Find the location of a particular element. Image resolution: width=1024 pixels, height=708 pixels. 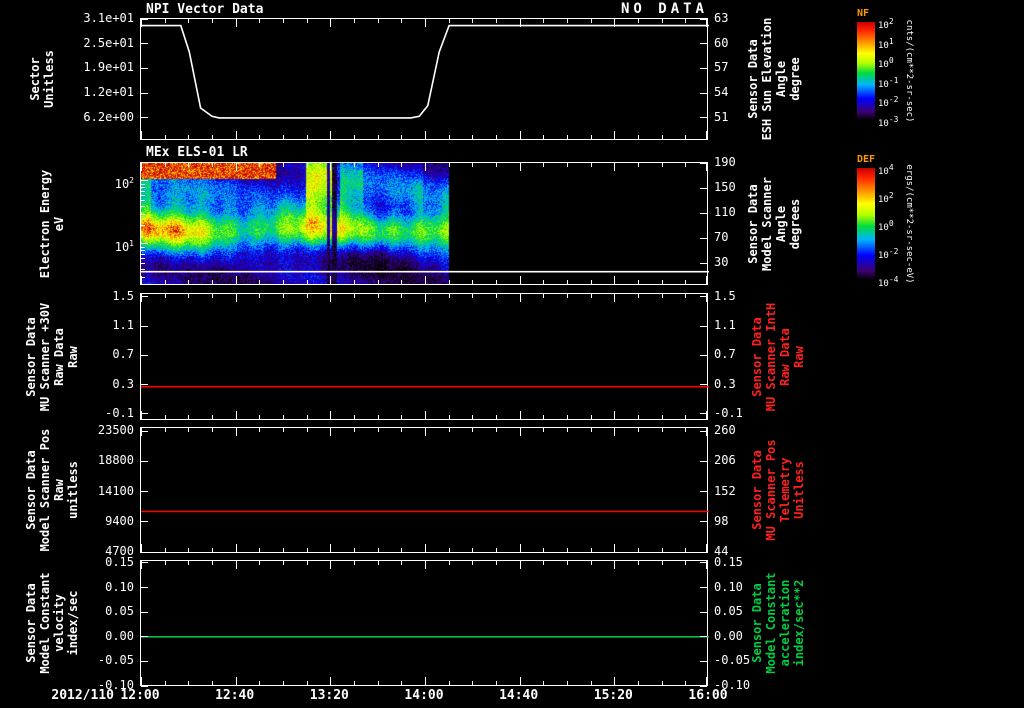

mex-els-01-lr-left-tick-mark is located at coordinates (144, 244).